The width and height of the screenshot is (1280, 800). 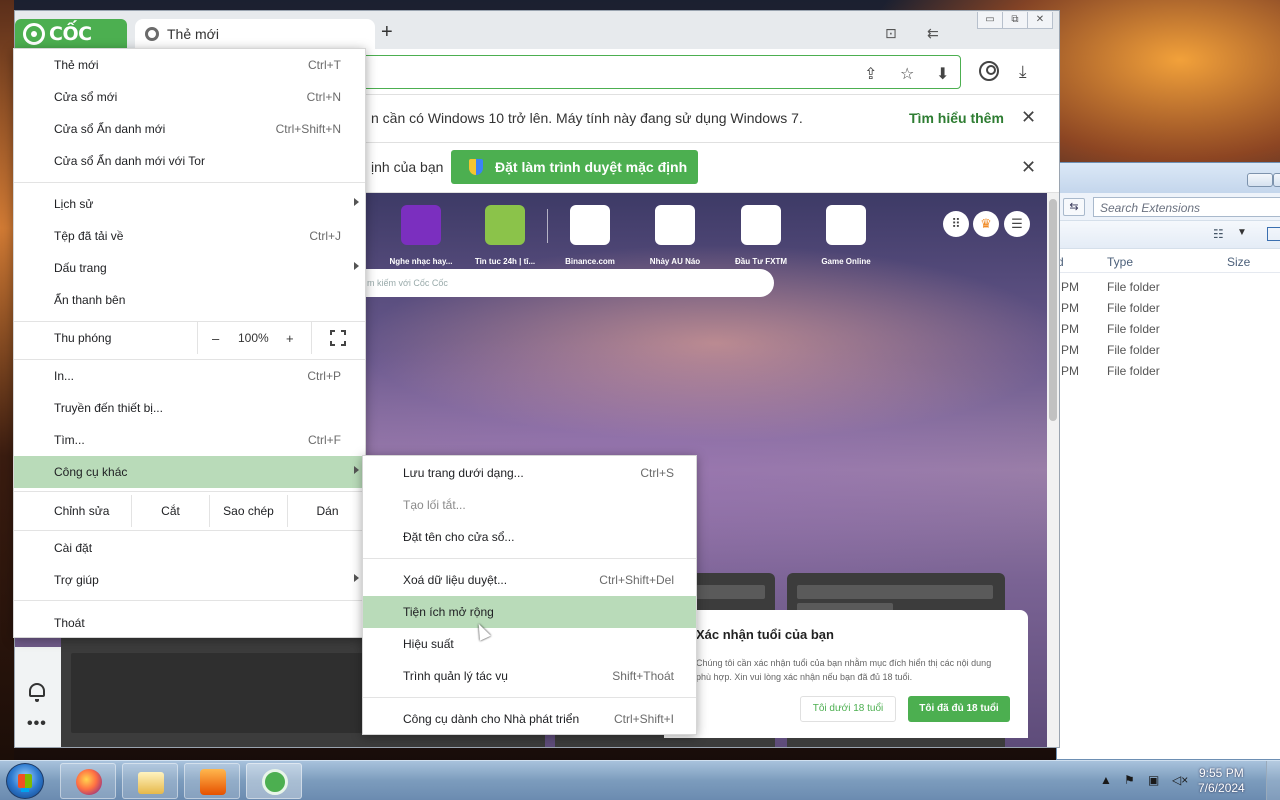 I want to click on menu-item-label: Tệp đã tải về, so click(x=89, y=236).